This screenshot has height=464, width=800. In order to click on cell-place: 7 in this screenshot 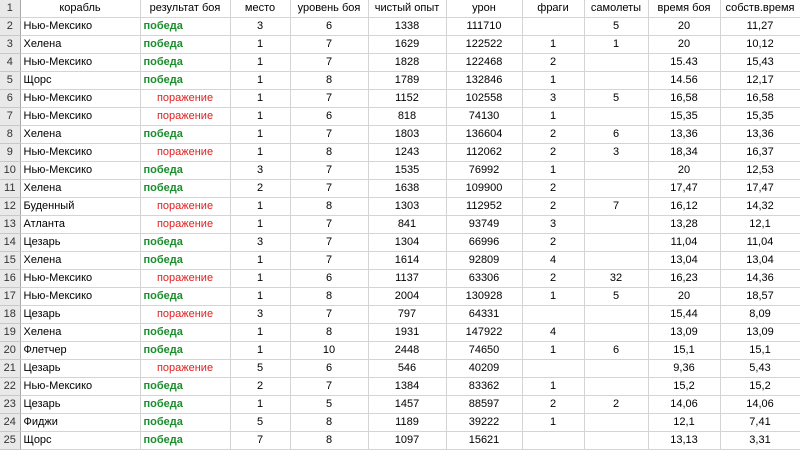, I will do `click(260, 440)`.